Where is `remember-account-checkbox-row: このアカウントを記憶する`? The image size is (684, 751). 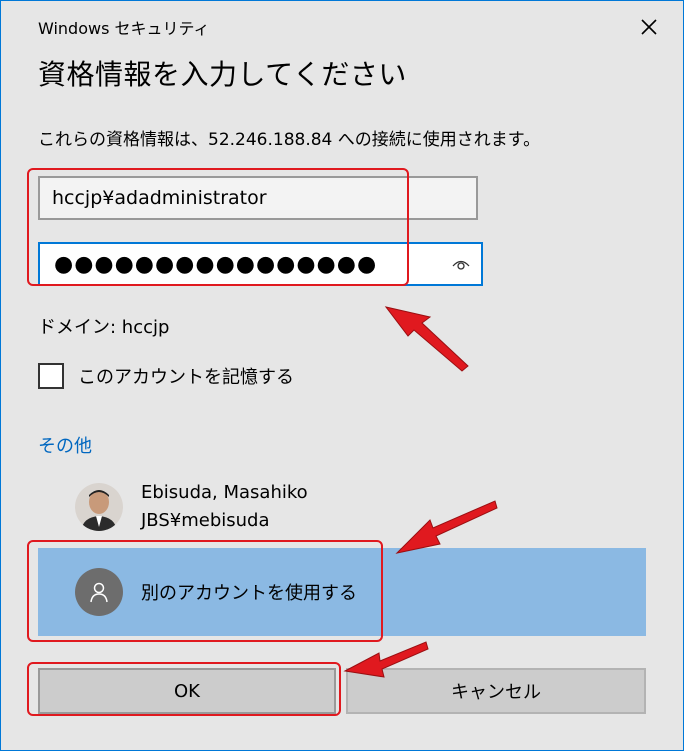 remember-account-checkbox-row: このアカウントを記憶する is located at coordinates (166, 376).